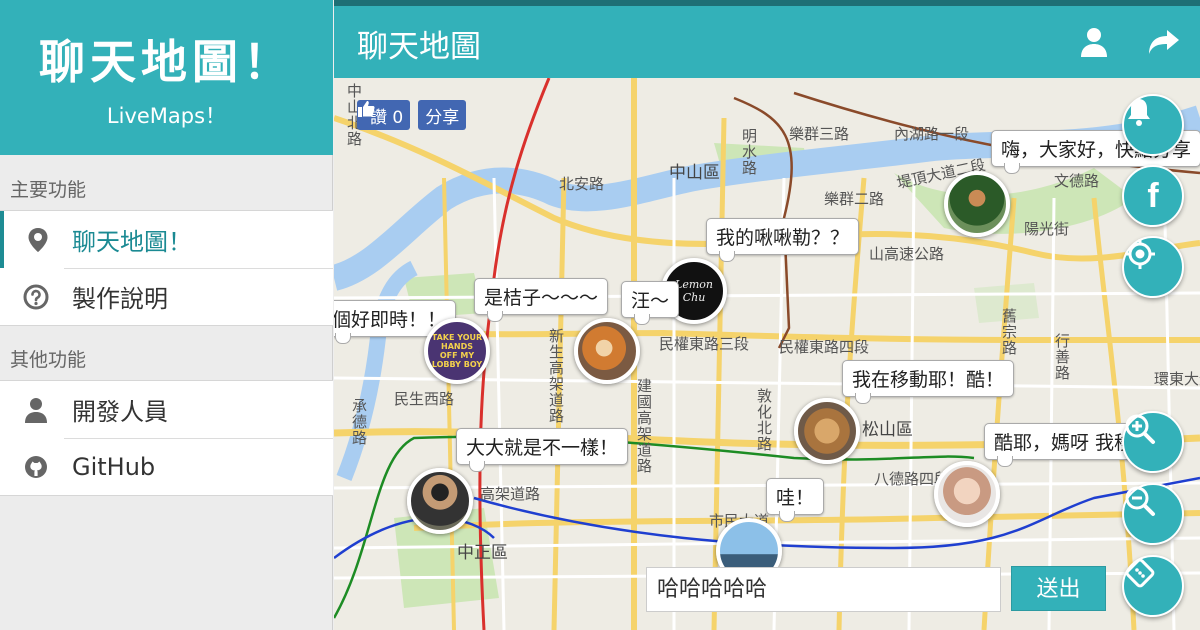  I want to click on map-label: 松山區, so click(887, 430).